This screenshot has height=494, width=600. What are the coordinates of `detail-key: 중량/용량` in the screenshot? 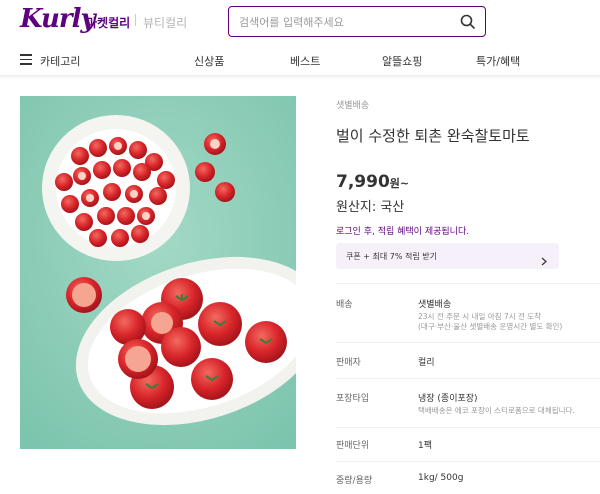 It's located at (354, 481).